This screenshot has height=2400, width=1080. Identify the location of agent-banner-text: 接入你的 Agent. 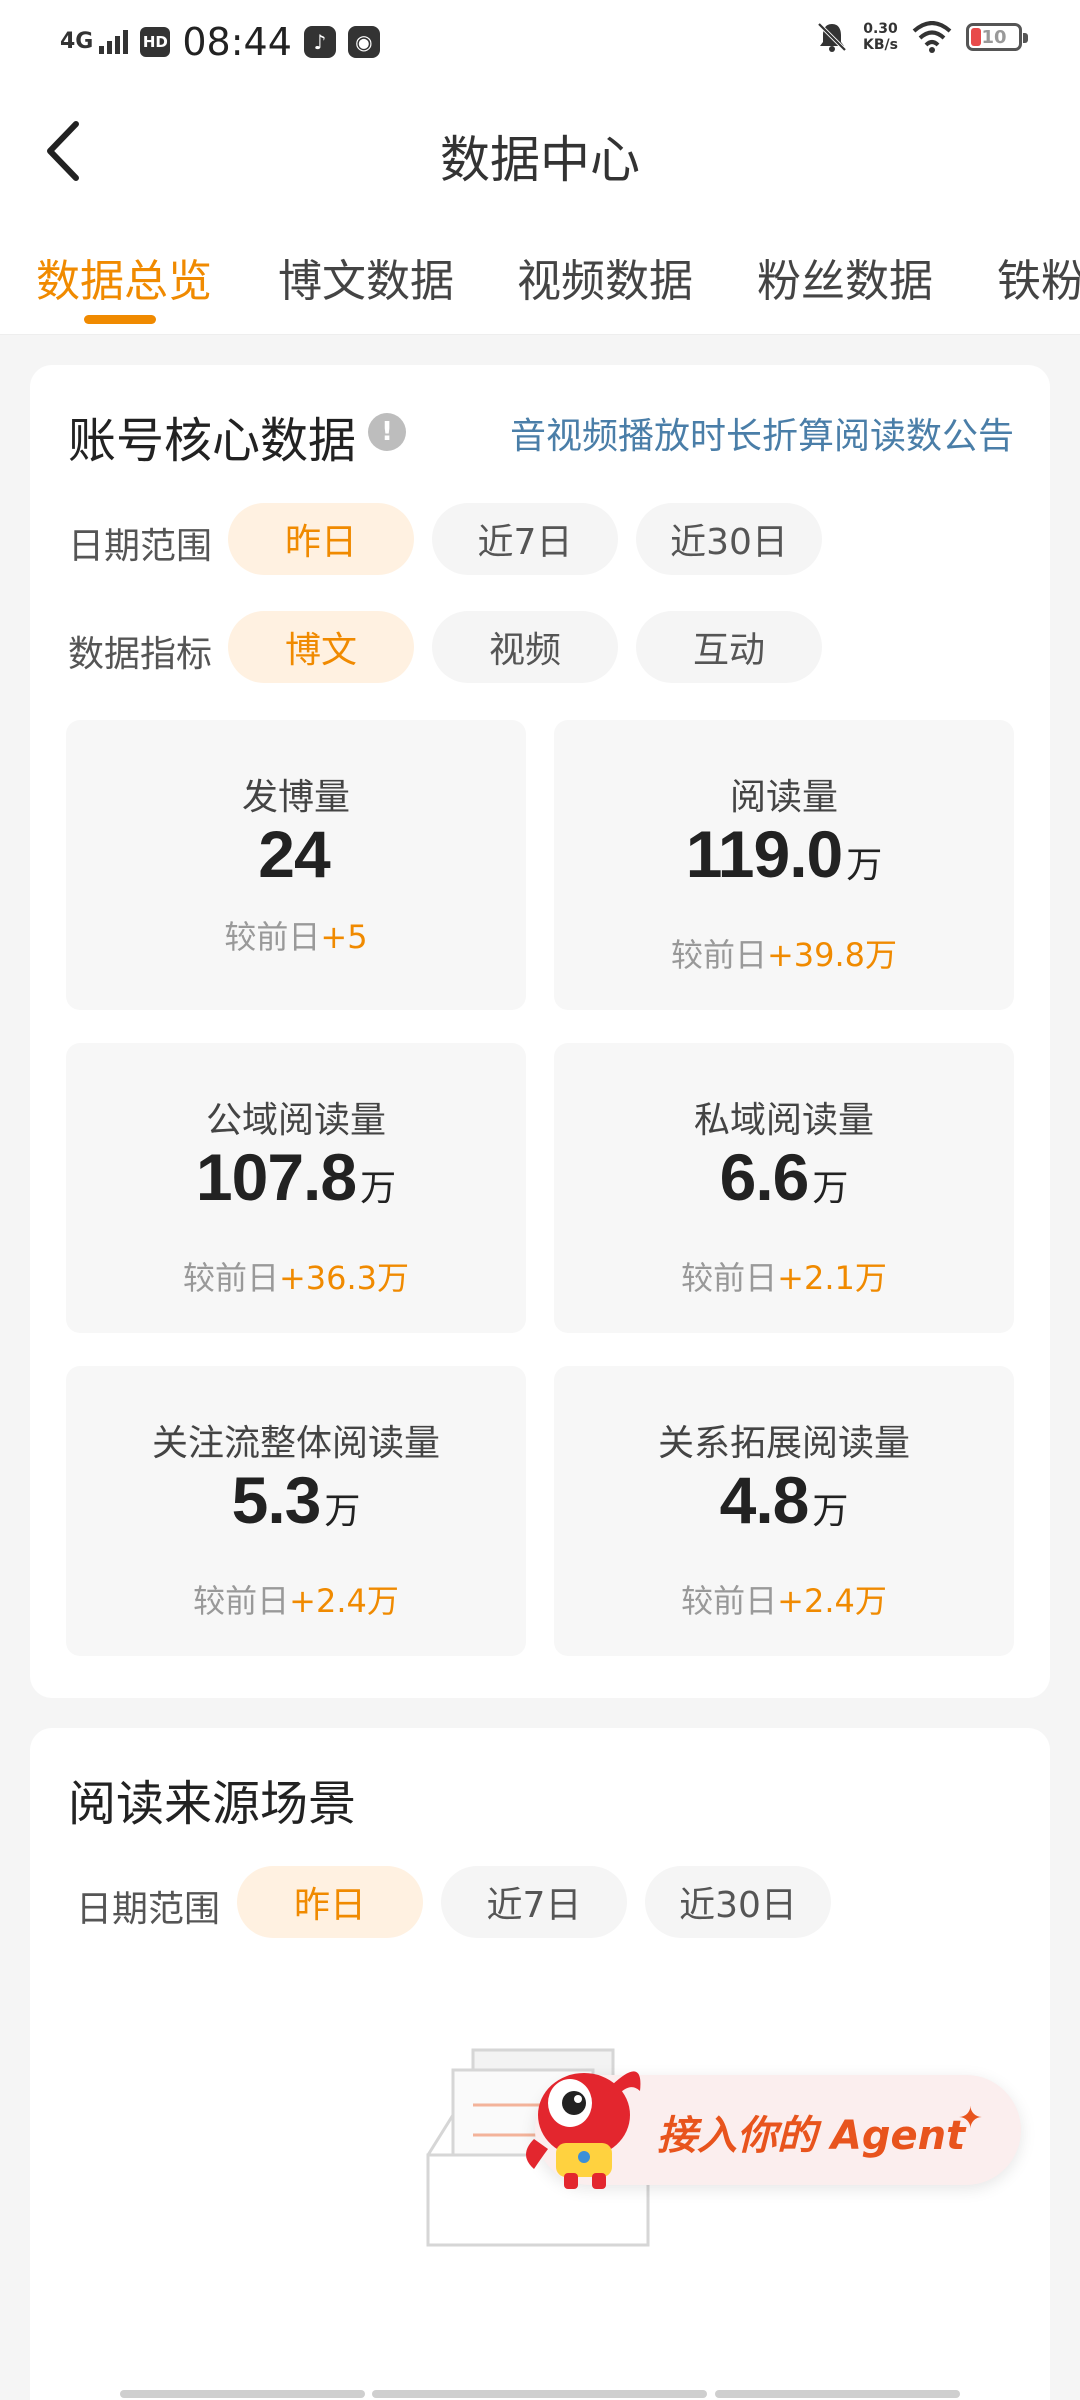
(811, 2136).